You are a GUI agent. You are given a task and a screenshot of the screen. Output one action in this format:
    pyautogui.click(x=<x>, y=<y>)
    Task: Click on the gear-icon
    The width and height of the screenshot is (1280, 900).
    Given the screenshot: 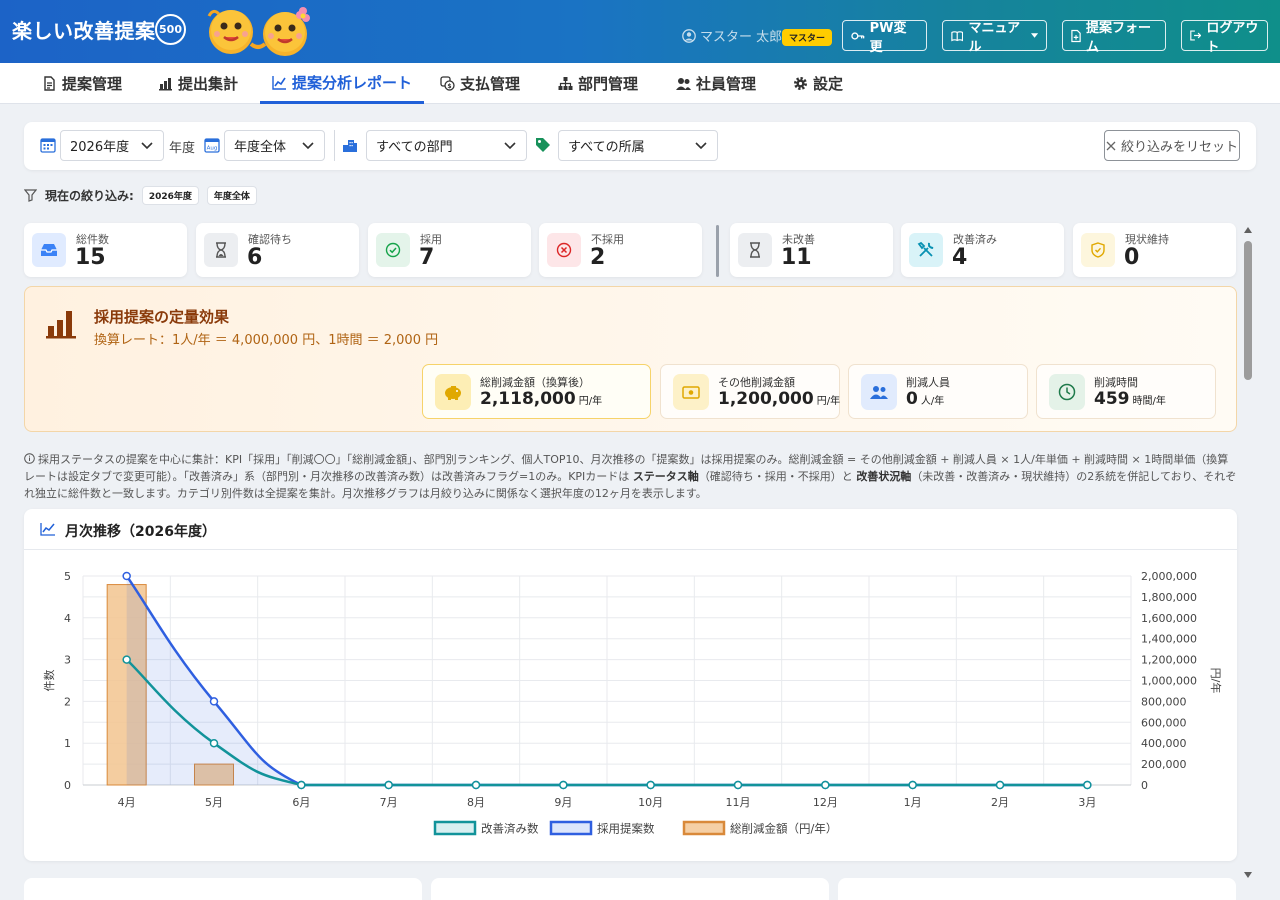 What is the action you would take?
    pyautogui.click(x=800, y=83)
    